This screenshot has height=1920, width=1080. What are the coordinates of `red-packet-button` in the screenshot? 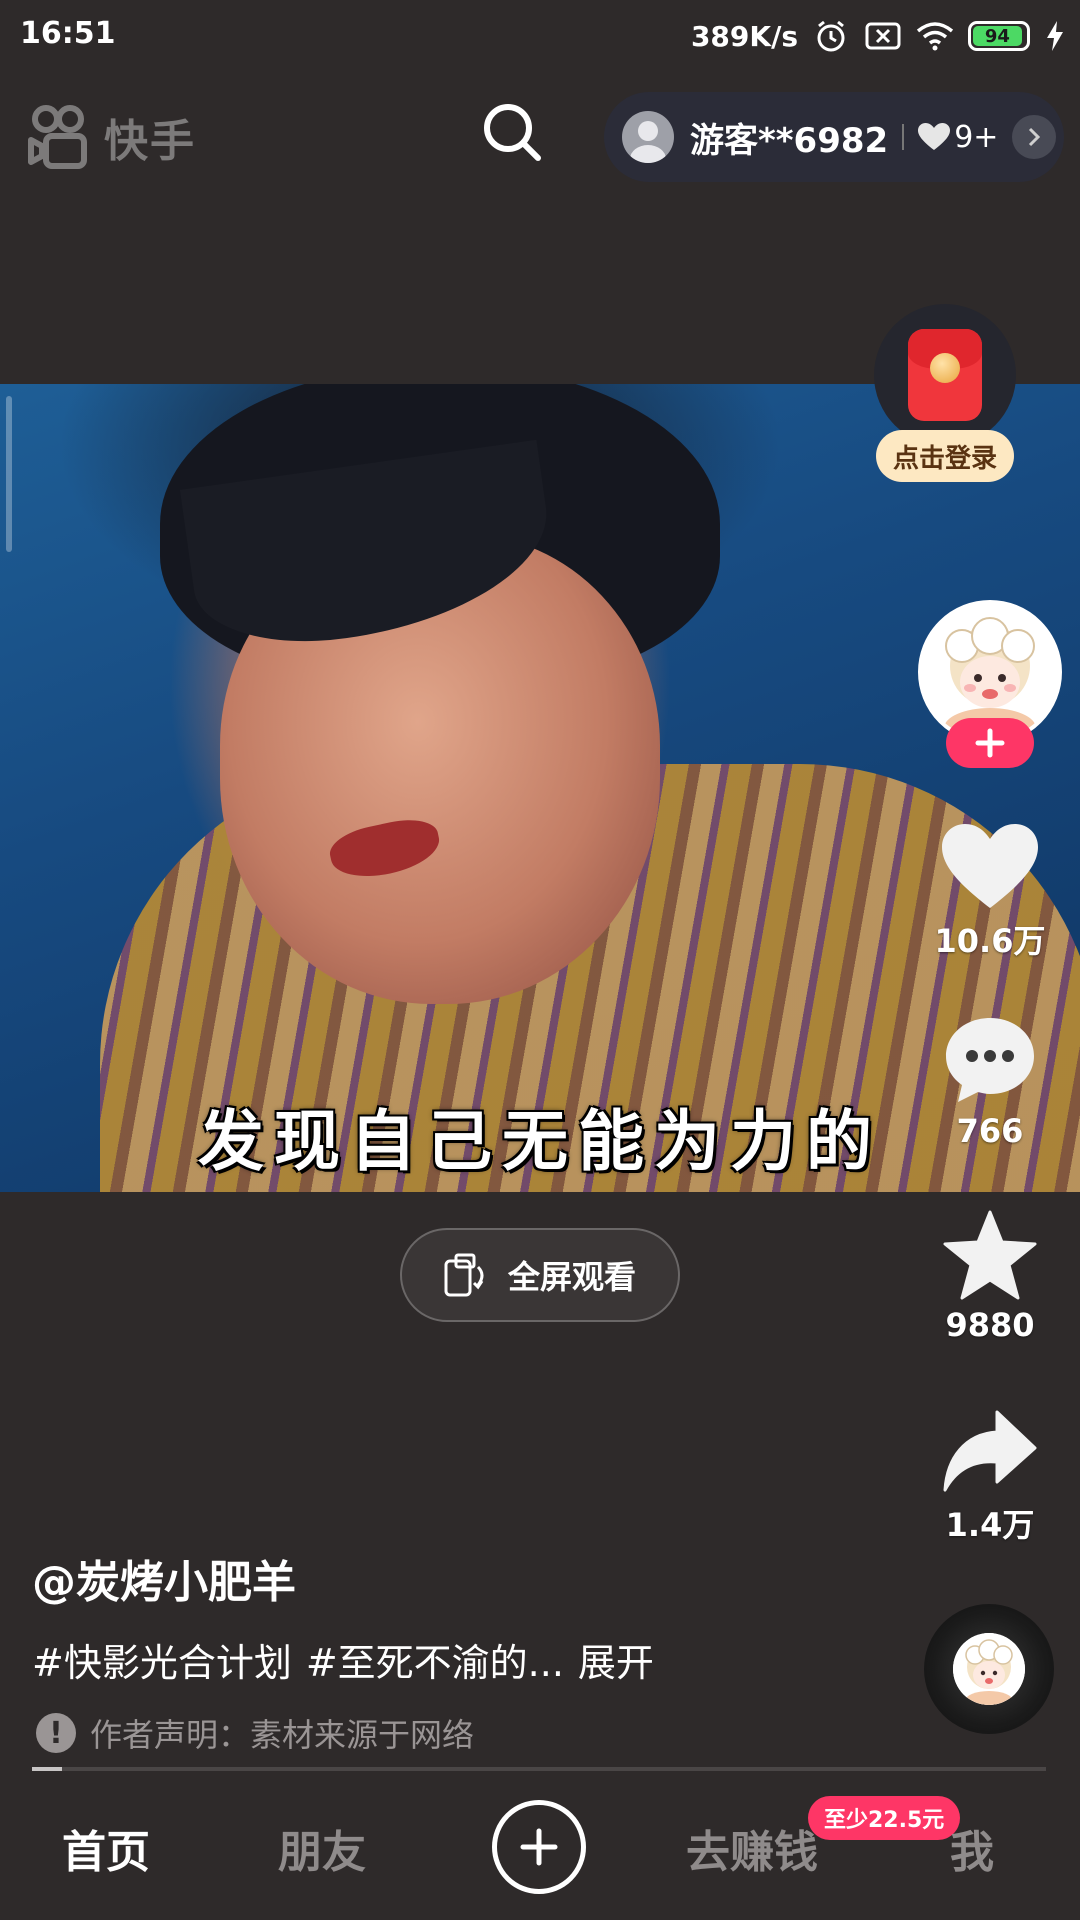 It's located at (945, 375).